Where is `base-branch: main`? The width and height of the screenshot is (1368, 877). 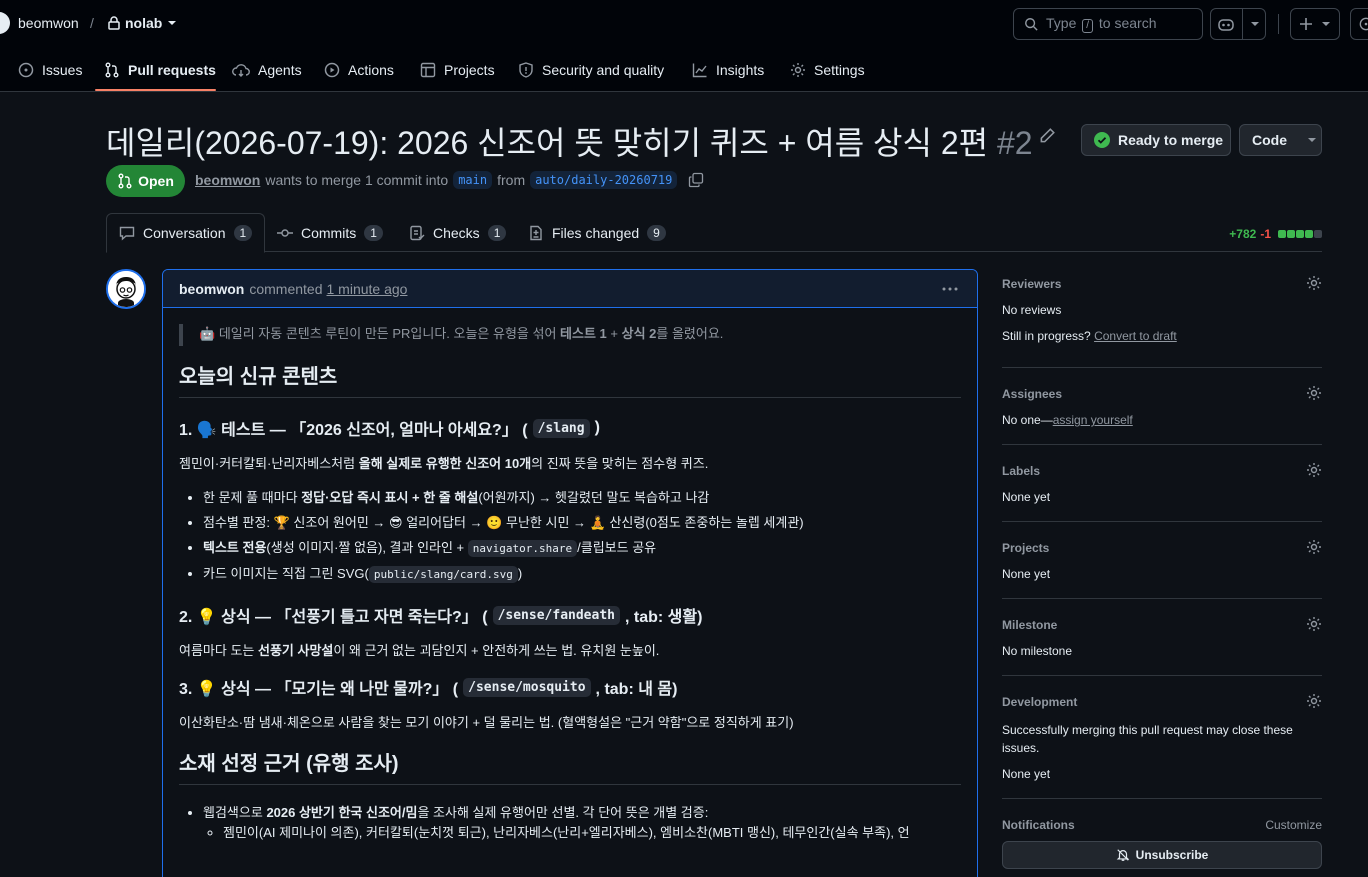 base-branch: main is located at coordinates (473, 180).